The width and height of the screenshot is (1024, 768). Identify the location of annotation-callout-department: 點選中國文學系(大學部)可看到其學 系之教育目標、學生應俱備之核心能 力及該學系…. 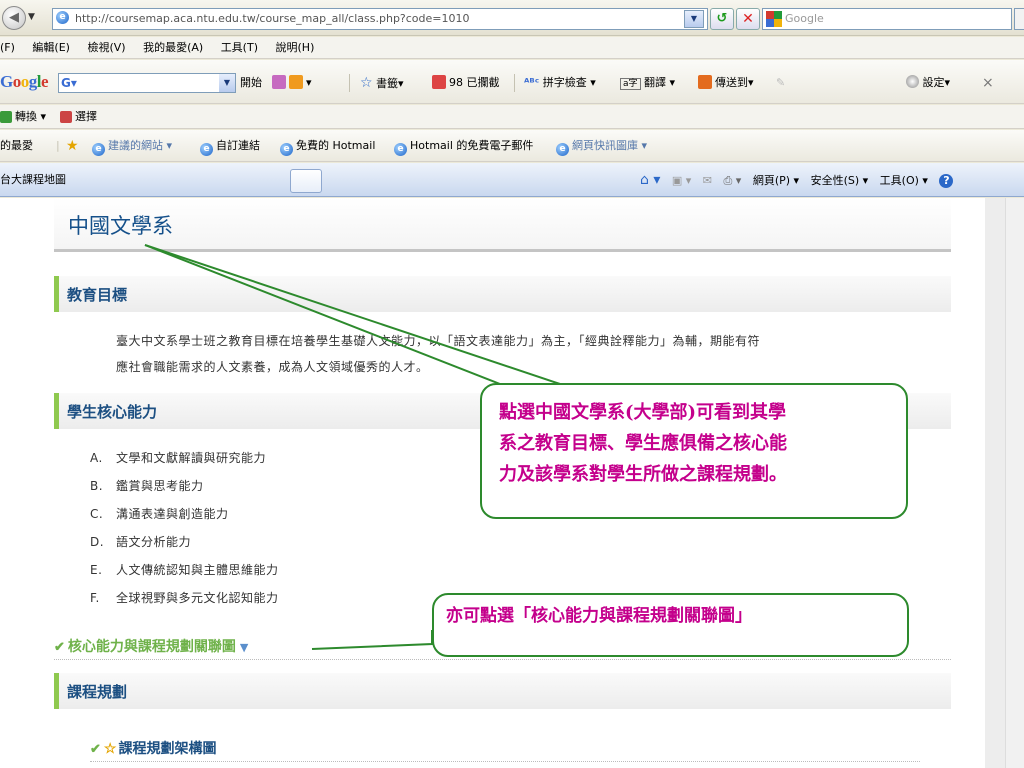
(694, 451).